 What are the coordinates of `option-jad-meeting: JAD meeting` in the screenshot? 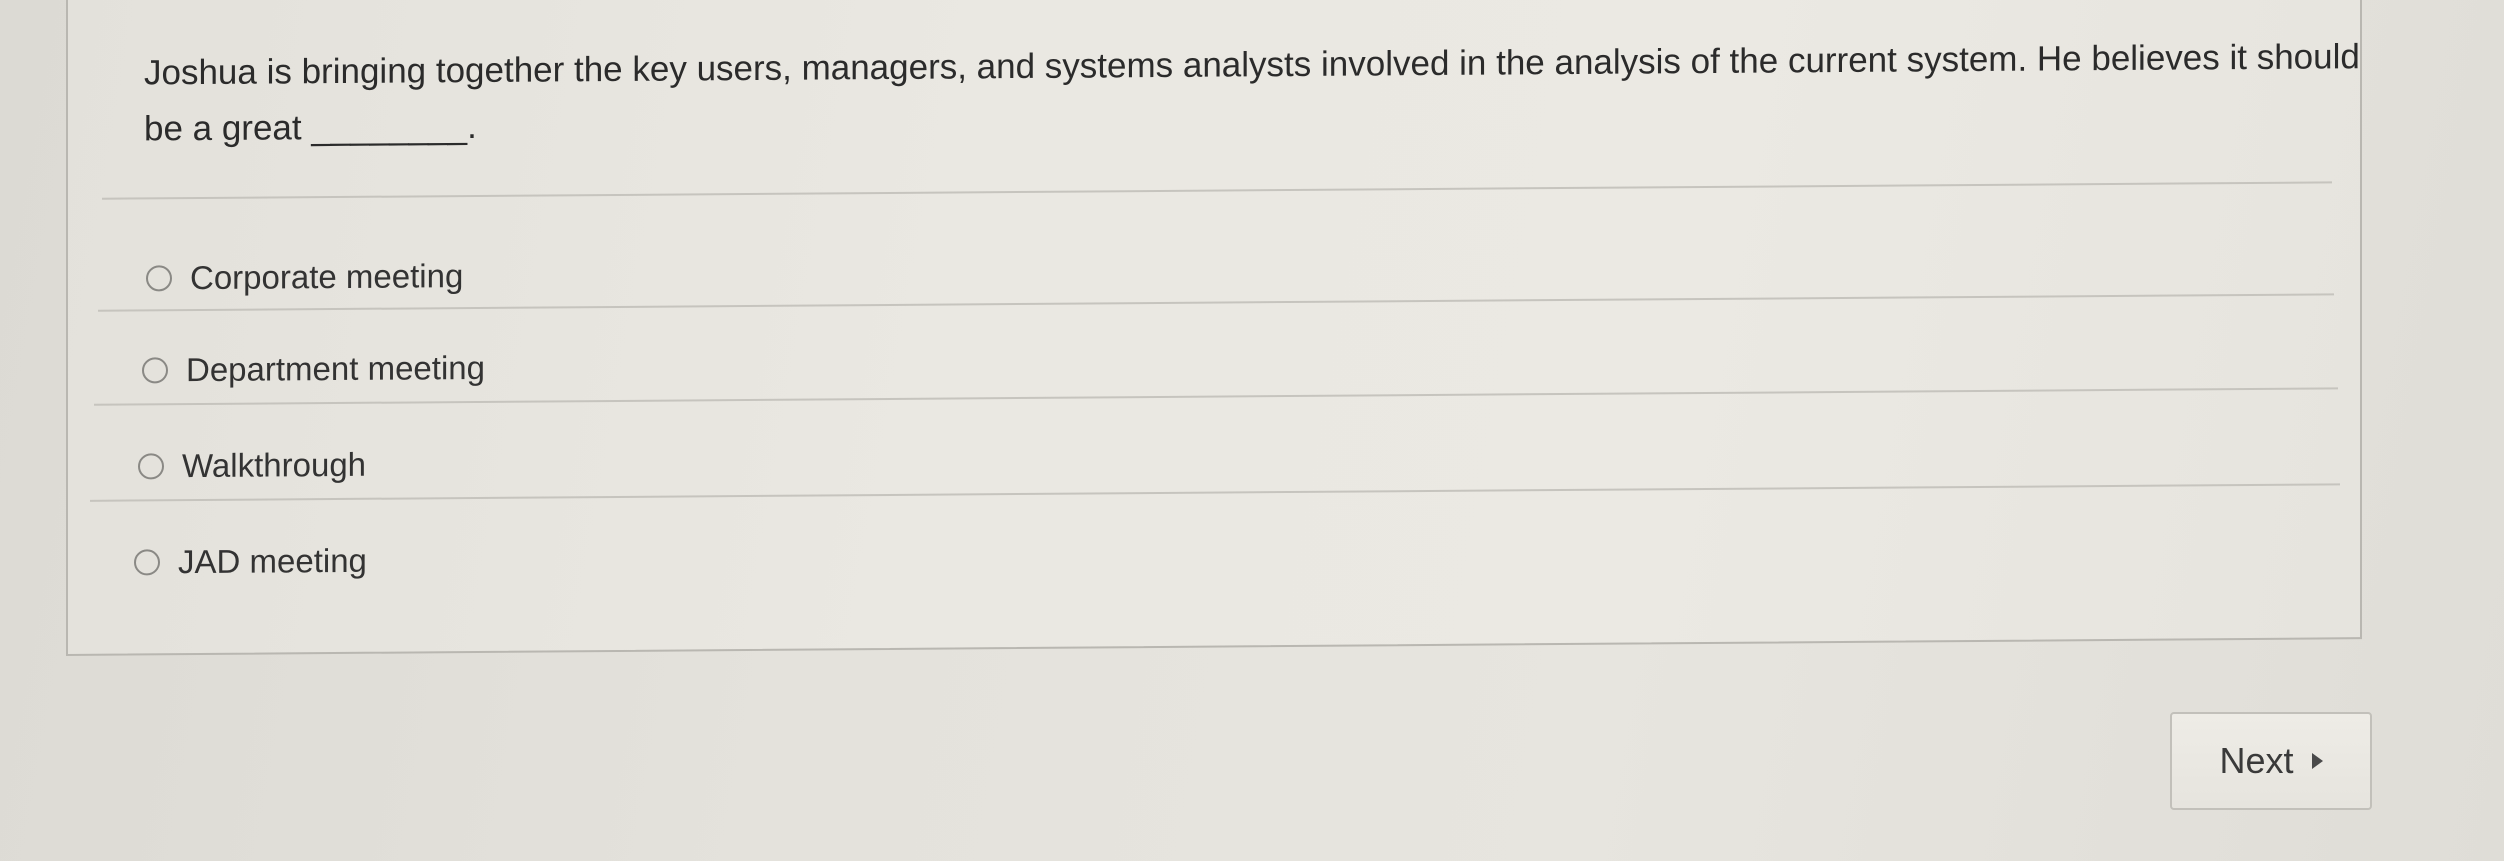 It's located at (250, 562).